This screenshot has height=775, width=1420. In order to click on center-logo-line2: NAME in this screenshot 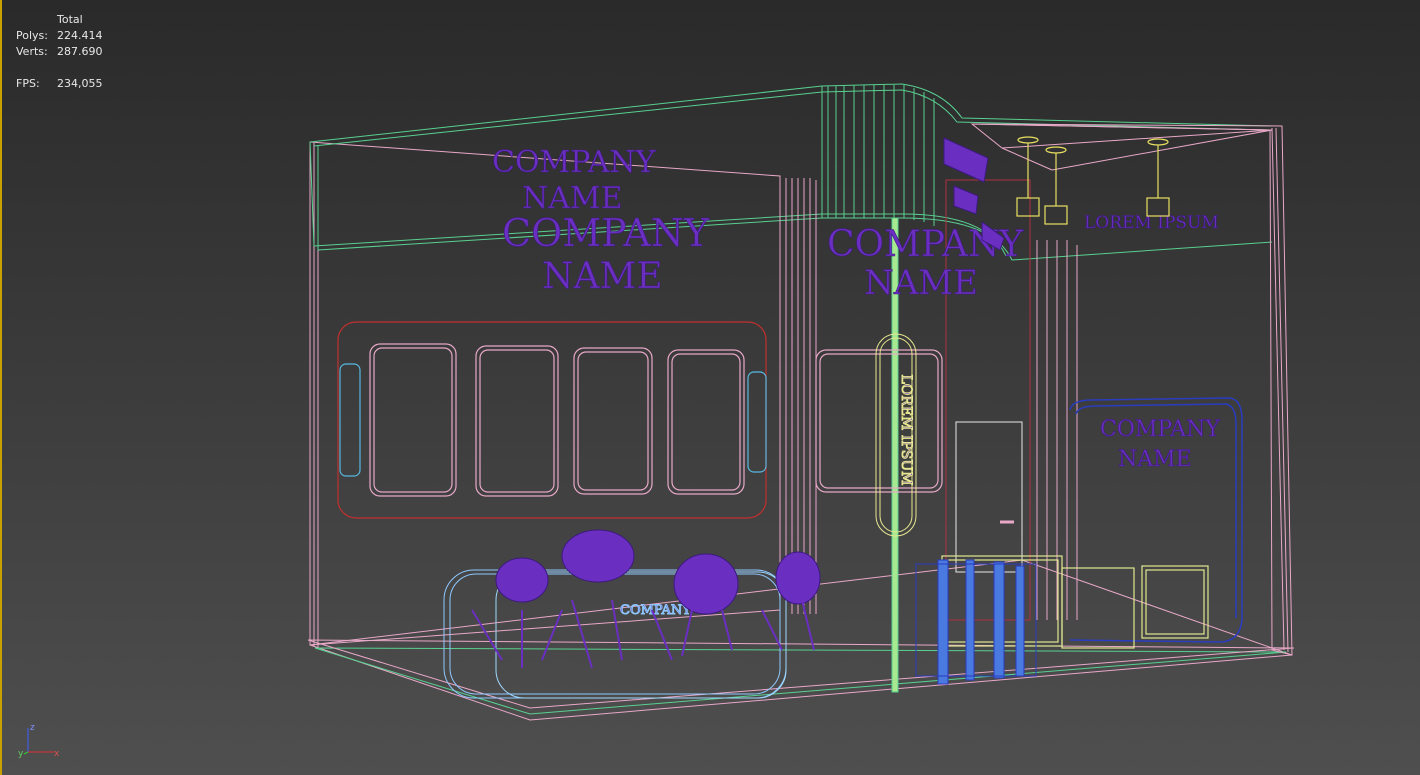, I will do `click(921, 283)`.